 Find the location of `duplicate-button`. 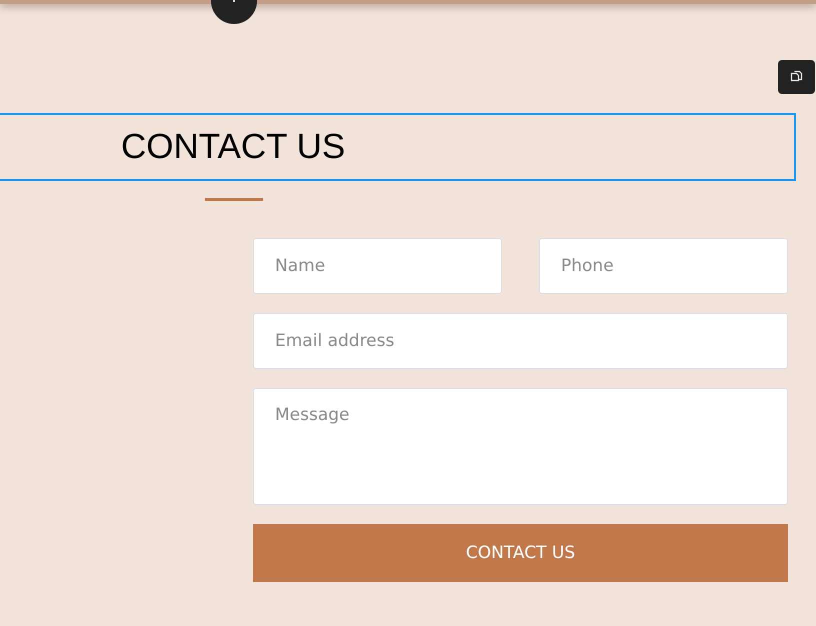

duplicate-button is located at coordinates (796, 77).